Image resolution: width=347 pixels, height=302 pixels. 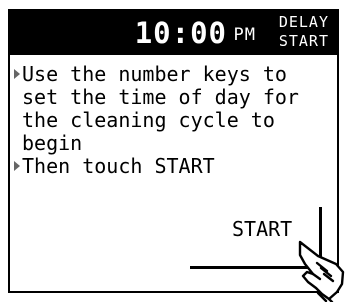 What do you see at coordinates (303, 41) in the screenshot?
I see `mode-line-2: START` at bounding box center [303, 41].